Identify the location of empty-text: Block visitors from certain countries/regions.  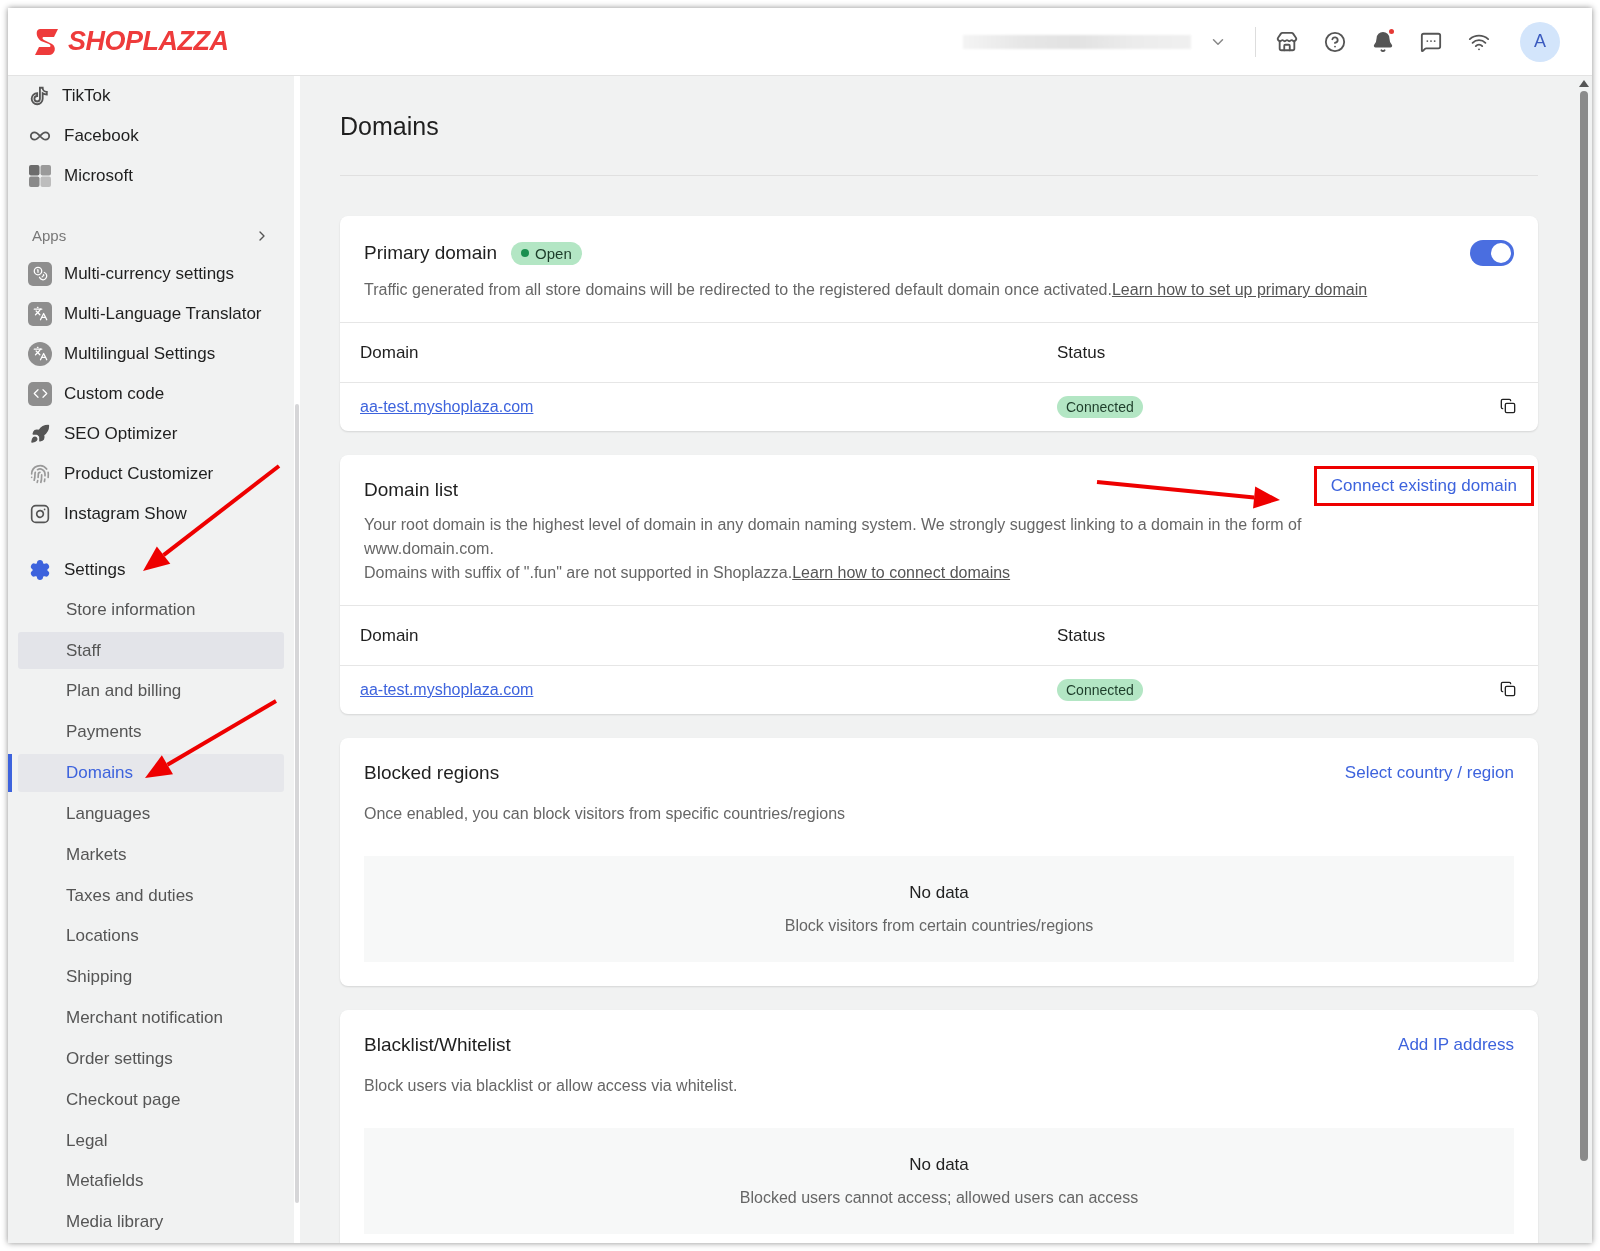
(939, 926).